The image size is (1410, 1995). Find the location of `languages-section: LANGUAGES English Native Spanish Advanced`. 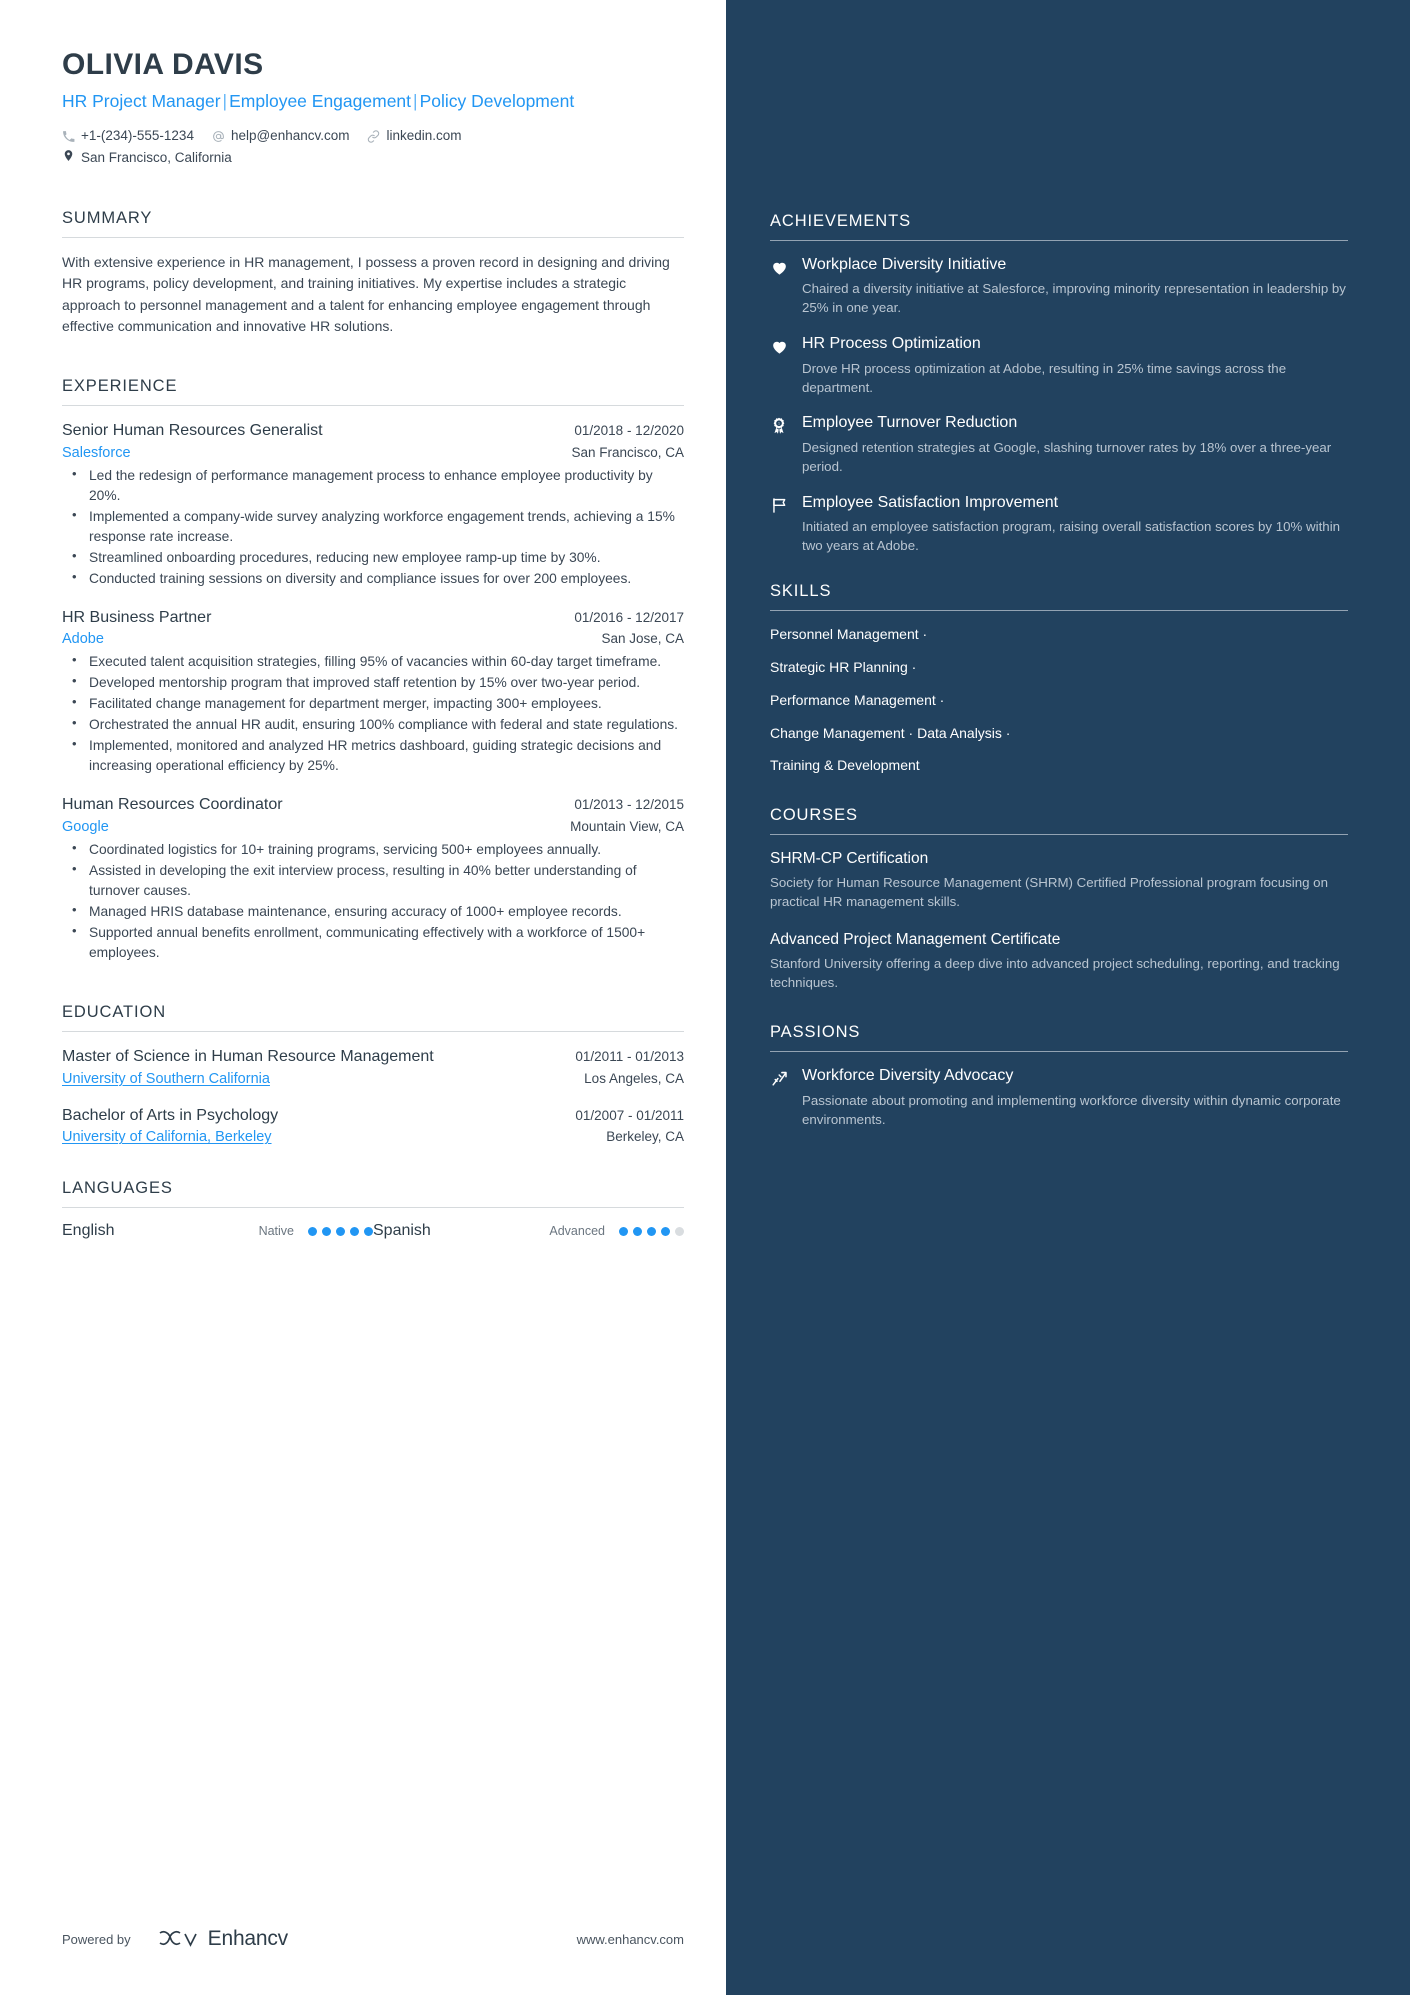

languages-section: LANGUAGES English Native Spanish Advanced is located at coordinates (373, 1209).